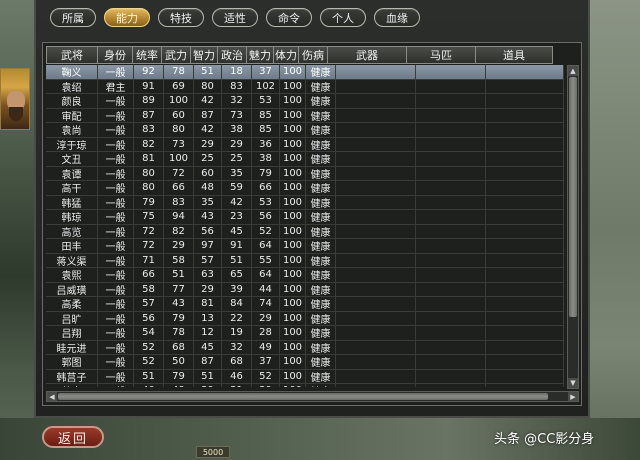  I want to click on table-row: 淳于琼 一般 82 73 29 29 36 100 健康, so click(305, 144).